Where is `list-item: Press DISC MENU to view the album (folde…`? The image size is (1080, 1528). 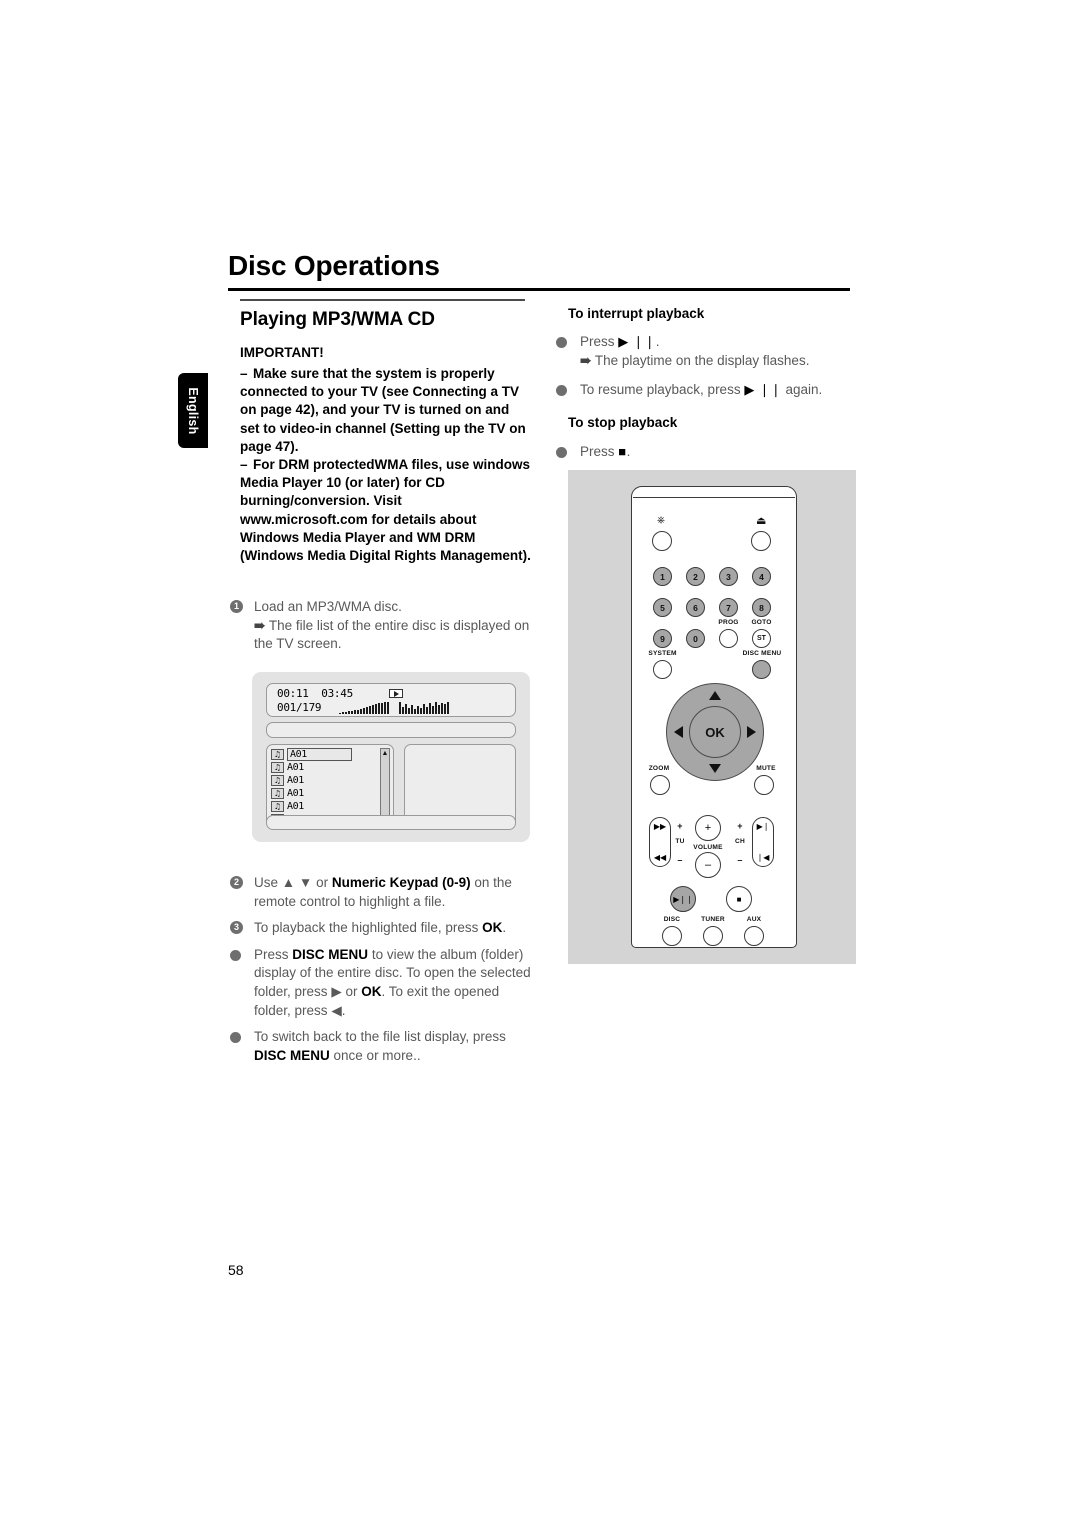 list-item: Press DISC MENU to view the album (folde… is located at coordinates (382, 983).